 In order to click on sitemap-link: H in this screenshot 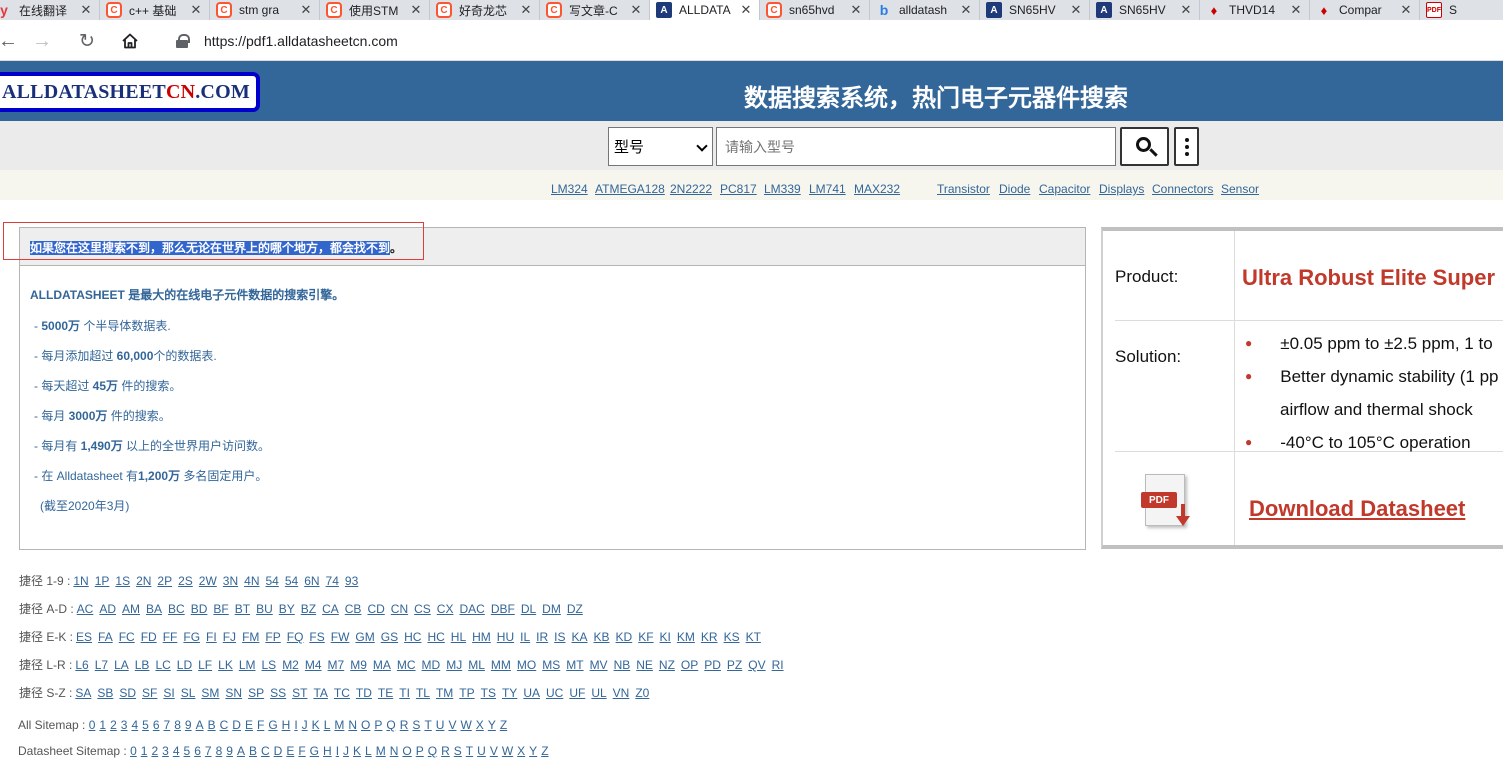, I will do `click(286, 725)`.